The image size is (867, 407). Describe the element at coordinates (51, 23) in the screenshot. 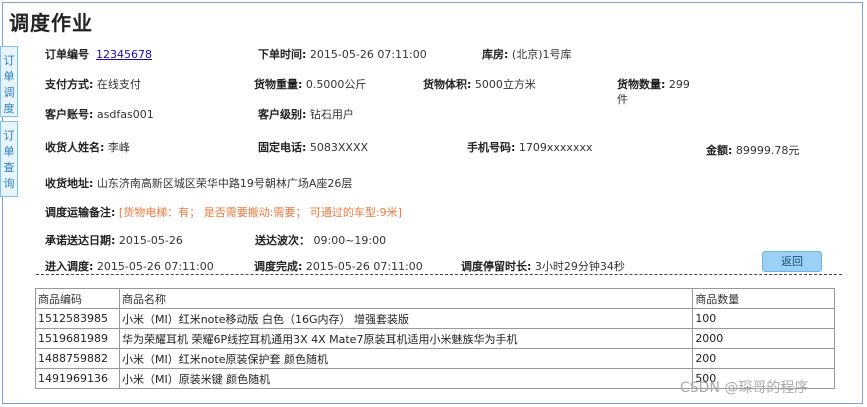

I see `page-title: 调度作业` at that location.